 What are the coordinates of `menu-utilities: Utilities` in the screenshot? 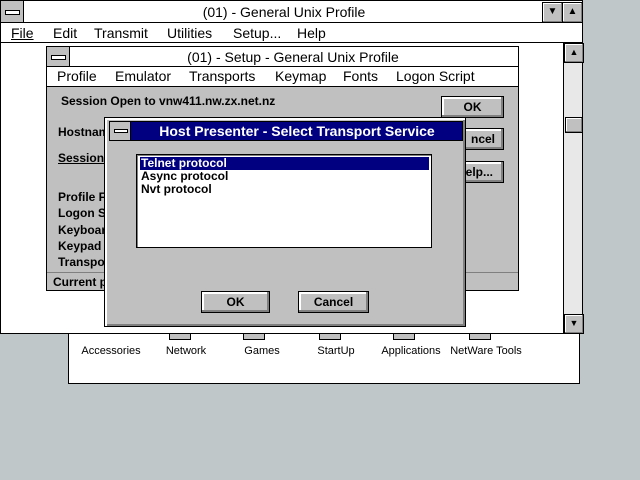 It's located at (189, 33).